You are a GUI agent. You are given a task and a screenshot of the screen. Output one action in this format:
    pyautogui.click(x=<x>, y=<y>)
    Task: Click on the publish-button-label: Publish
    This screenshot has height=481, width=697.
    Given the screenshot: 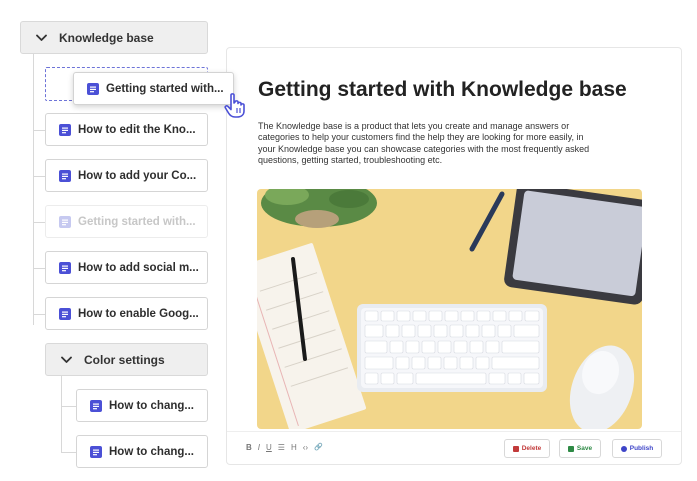 What is the action you would take?
    pyautogui.click(x=641, y=448)
    